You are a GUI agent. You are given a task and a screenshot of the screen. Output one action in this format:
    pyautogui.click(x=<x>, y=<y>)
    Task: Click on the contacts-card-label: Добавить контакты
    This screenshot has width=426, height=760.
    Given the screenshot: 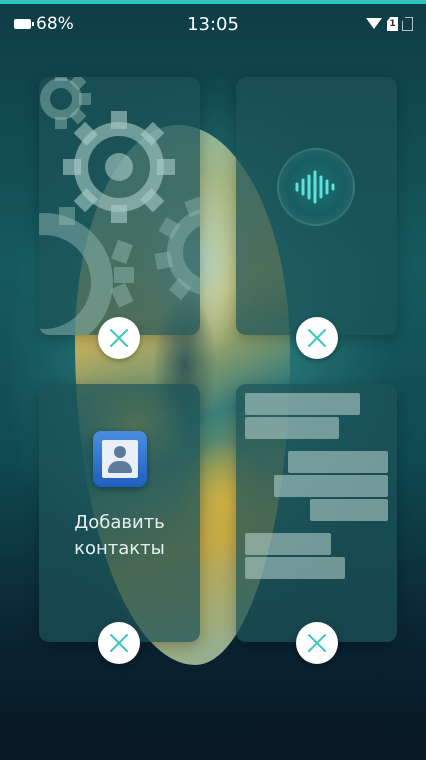 What is the action you would take?
    pyautogui.click(x=119, y=536)
    